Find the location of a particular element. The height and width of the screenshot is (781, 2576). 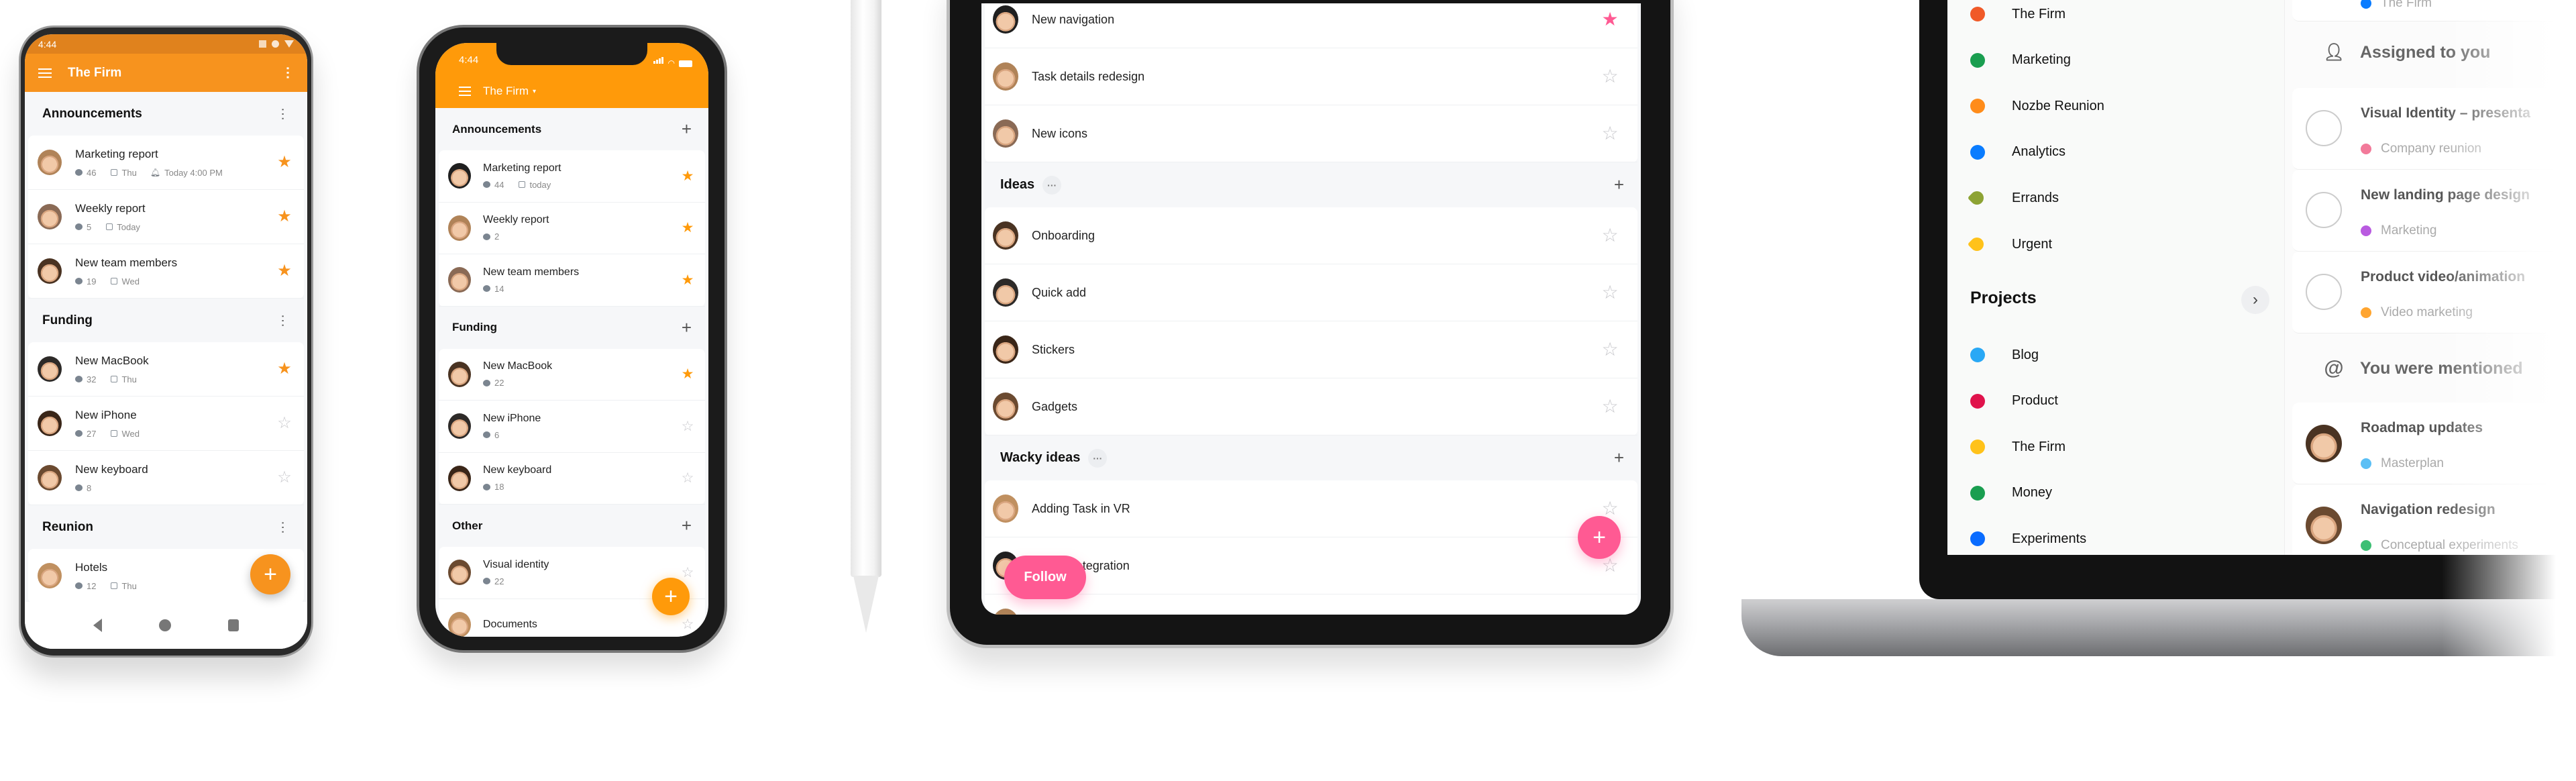

task-row: New iPhone 27 Wed ☆ is located at coordinates (166, 424).